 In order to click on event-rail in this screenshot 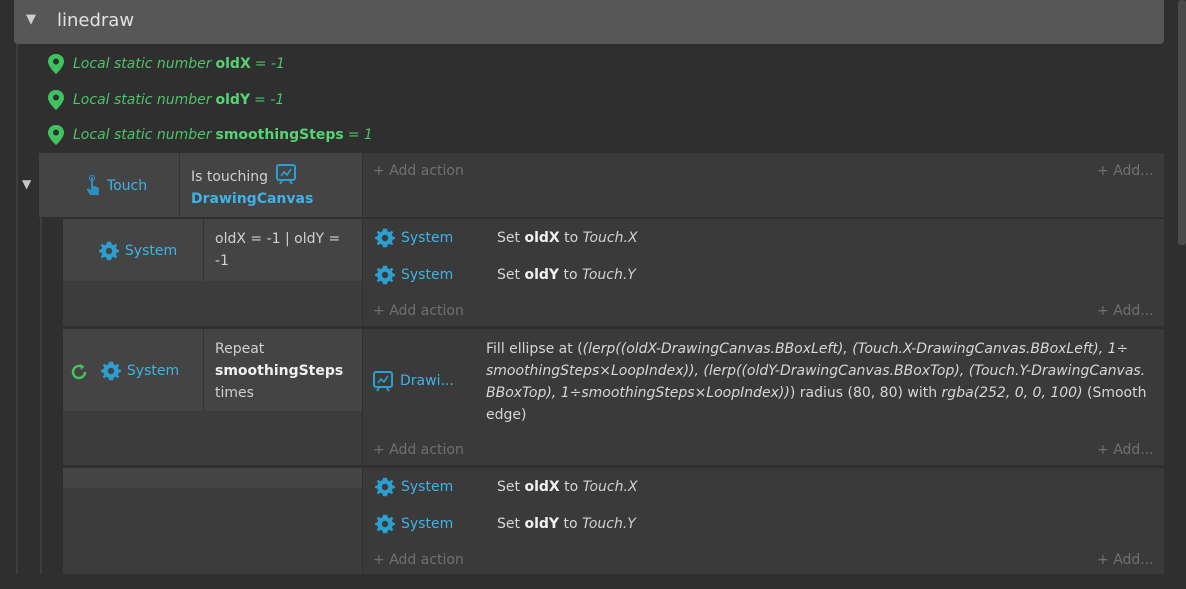, I will do `click(41, 403)`.